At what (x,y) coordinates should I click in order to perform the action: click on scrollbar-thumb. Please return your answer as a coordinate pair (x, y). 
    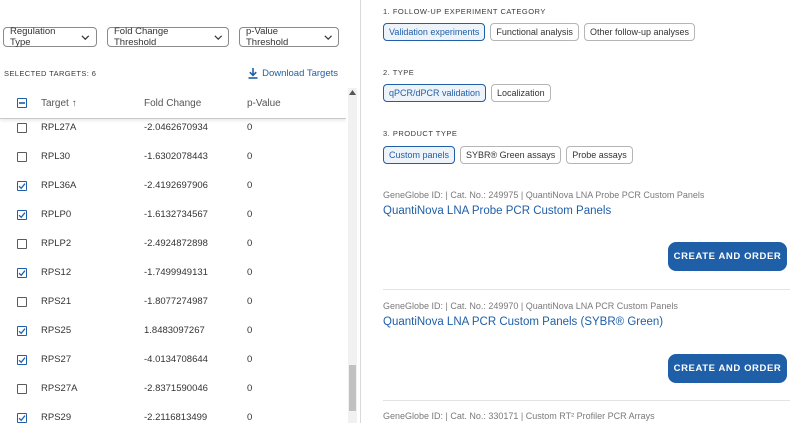
    Looking at the image, I should click on (352, 388).